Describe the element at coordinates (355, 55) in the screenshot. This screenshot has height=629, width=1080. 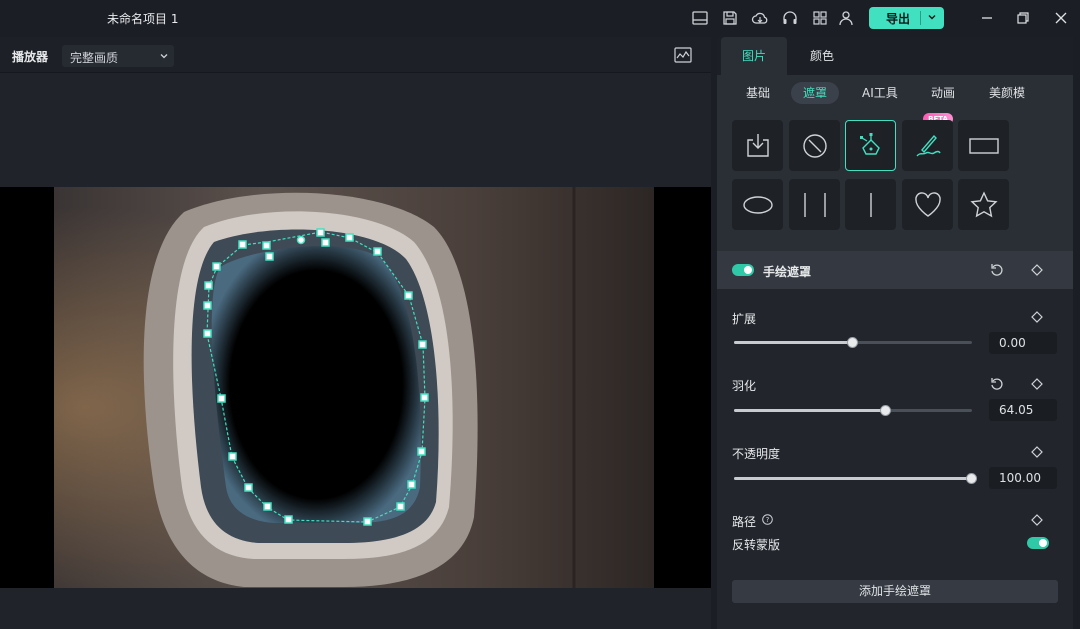
I see `player-header: 播放器 完整画质` at that location.